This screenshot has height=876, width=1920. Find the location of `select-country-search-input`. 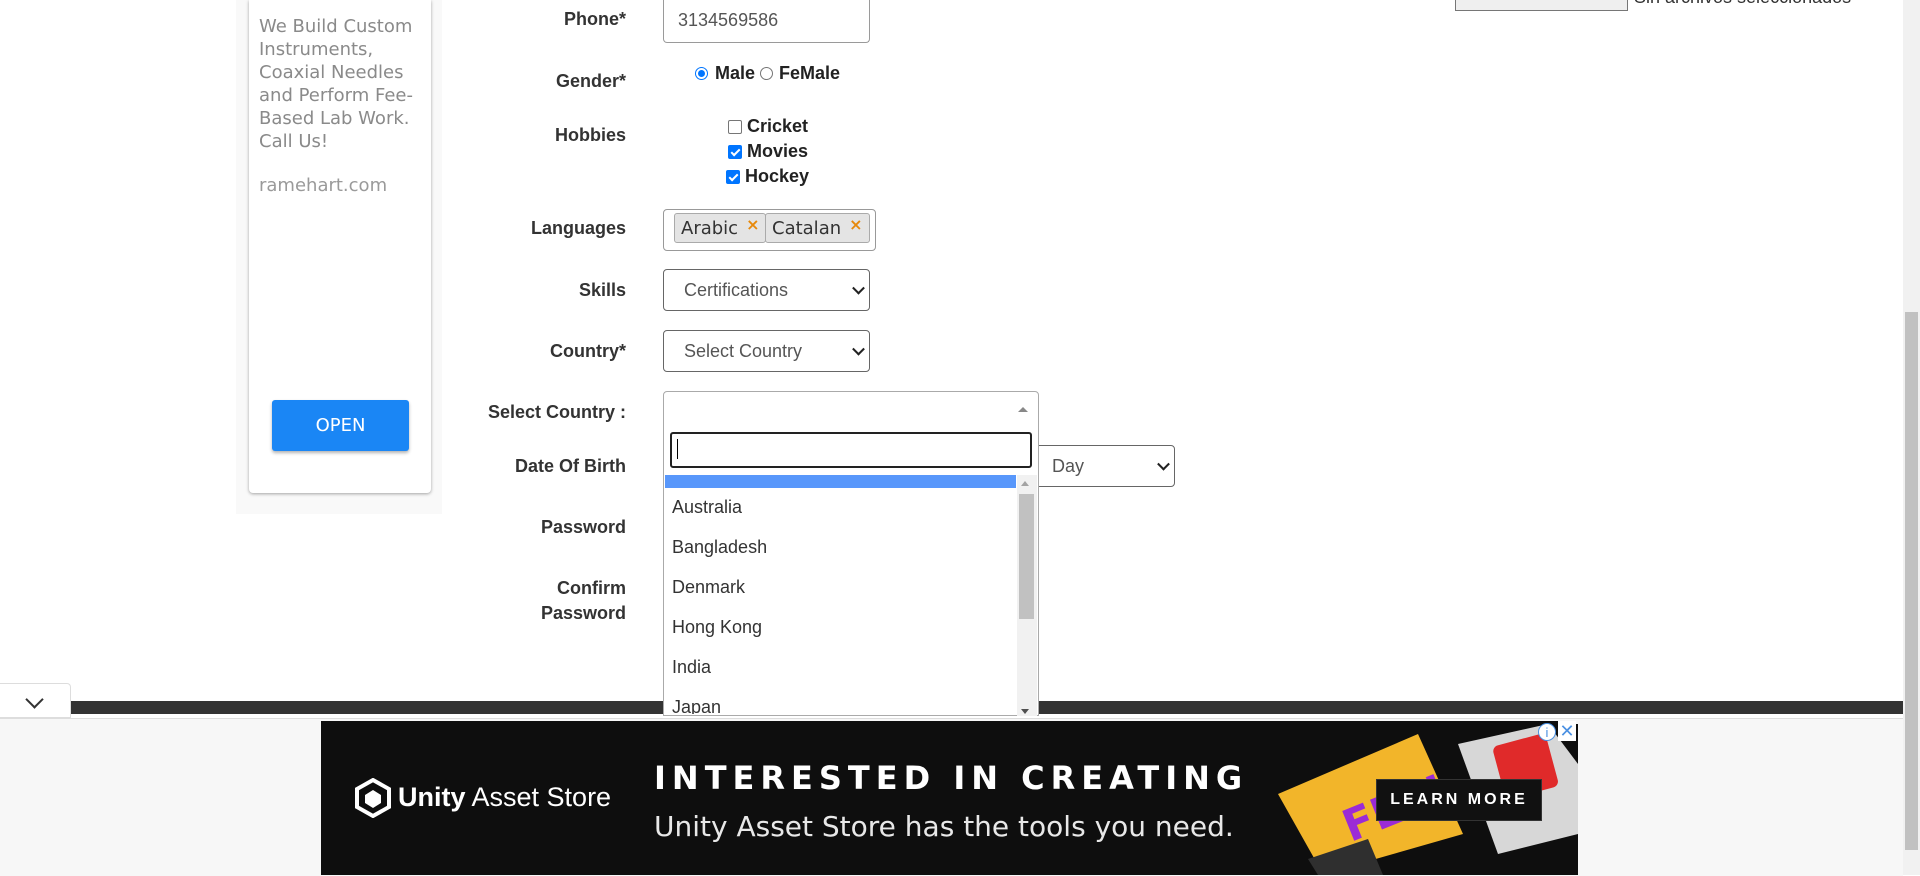

select-country-search-input is located at coordinates (851, 450).